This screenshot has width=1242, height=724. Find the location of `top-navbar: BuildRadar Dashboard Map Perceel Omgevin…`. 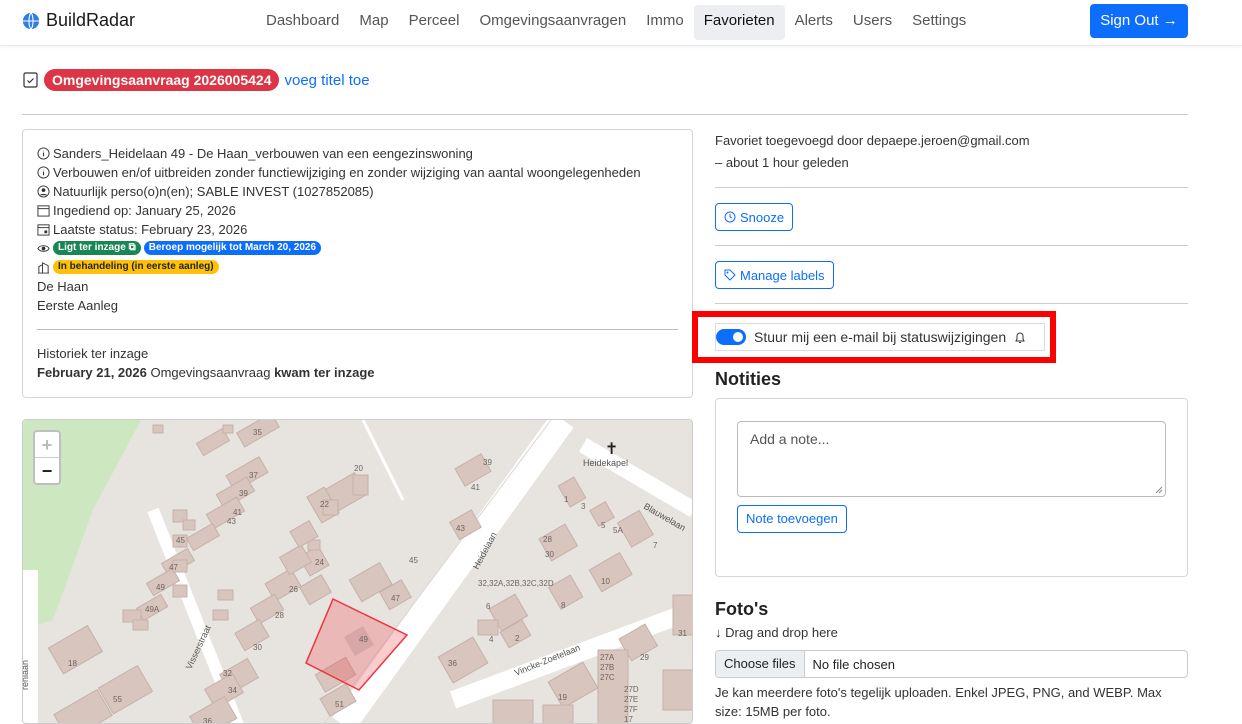

top-navbar: BuildRadar Dashboard Map Perceel Omgevin… is located at coordinates (621, 23).